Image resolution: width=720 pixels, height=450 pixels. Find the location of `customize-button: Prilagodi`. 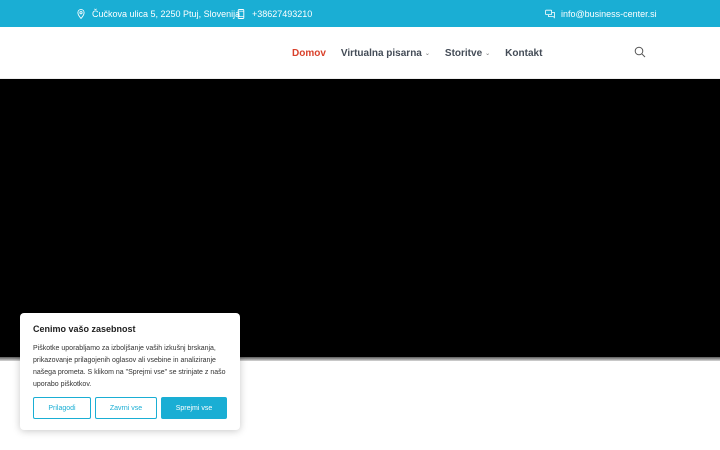

customize-button: Prilagodi is located at coordinates (62, 408).